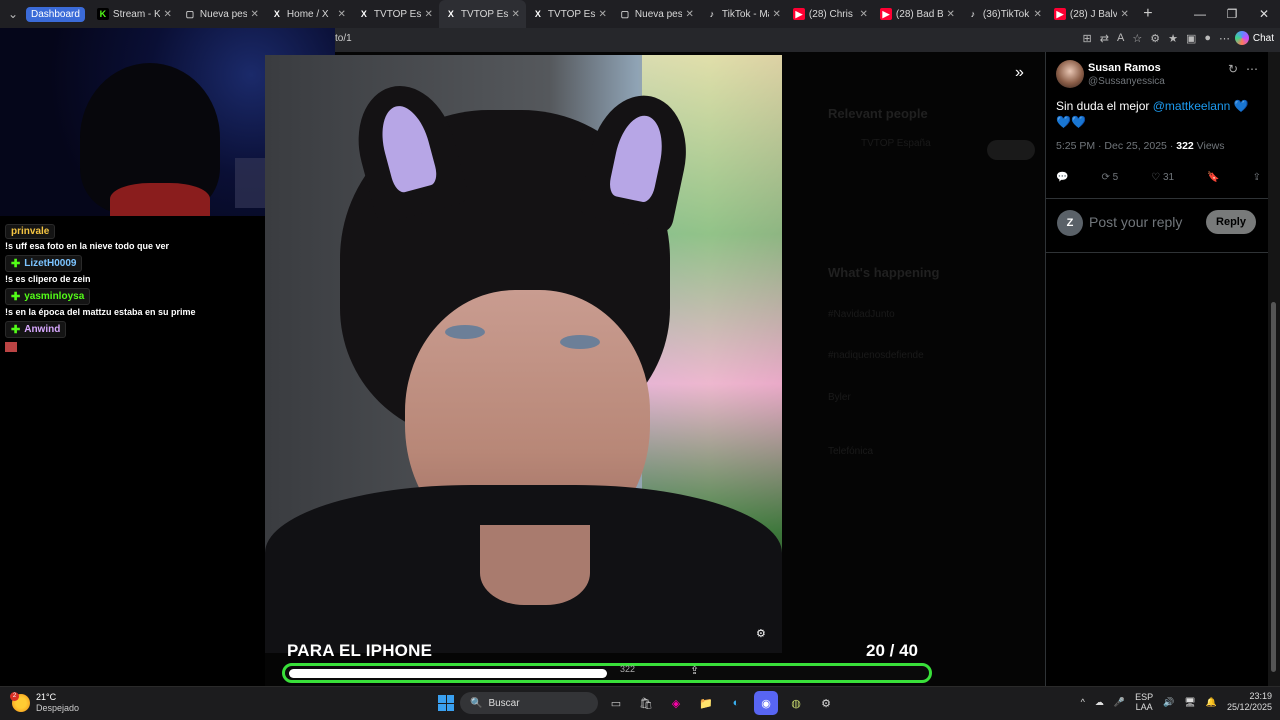  I want to click on like-button: ♡ 31, so click(1162, 177).